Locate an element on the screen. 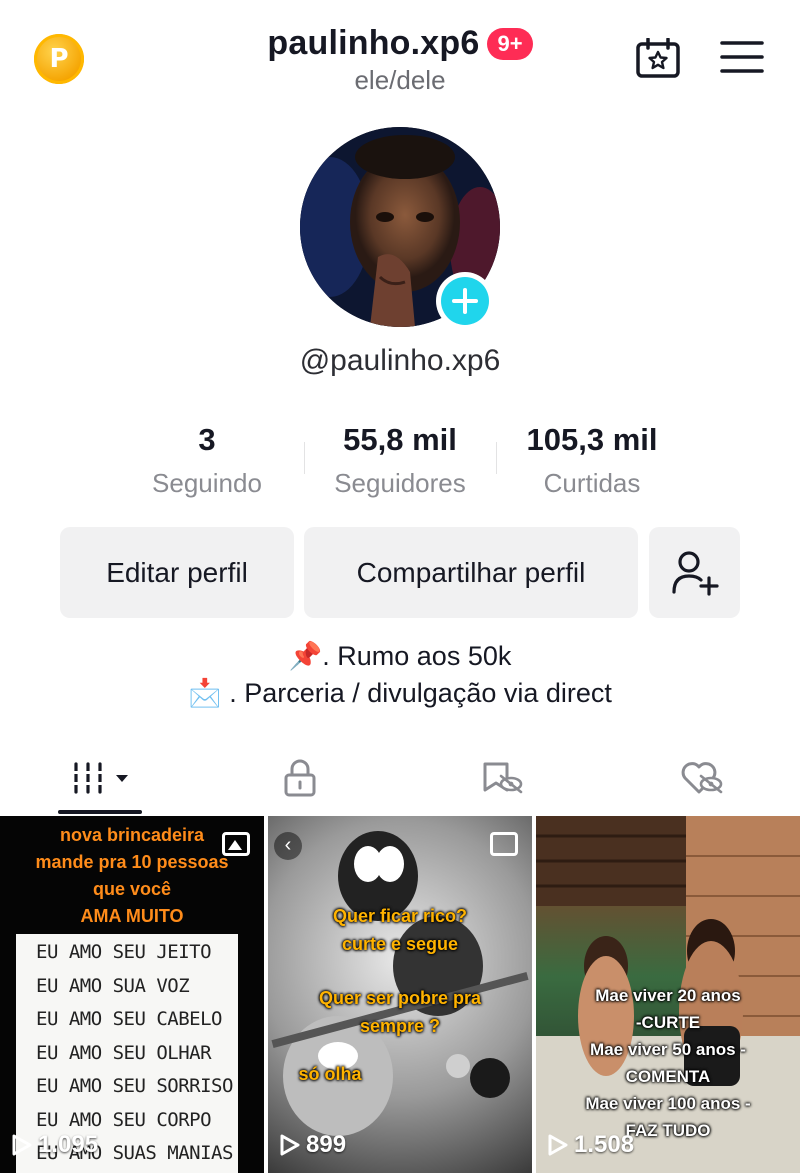 The height and width of the screenshot is (1173, 800). profile-header: P paulinho.xp6 9+ ele/dele is located at coordinates (400, 55).